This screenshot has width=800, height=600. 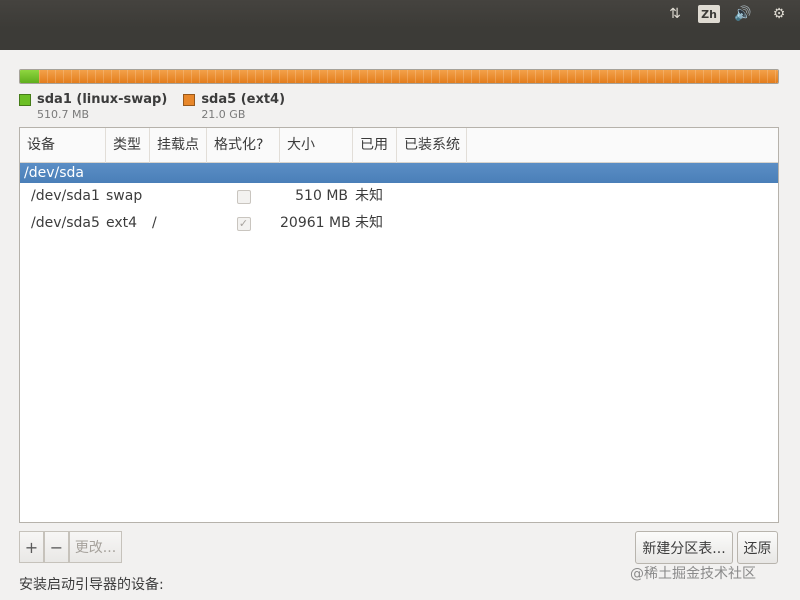 I want to click on table-row: /dev/sda1 swap 510 MB 未知, so click(x=399, y=196).